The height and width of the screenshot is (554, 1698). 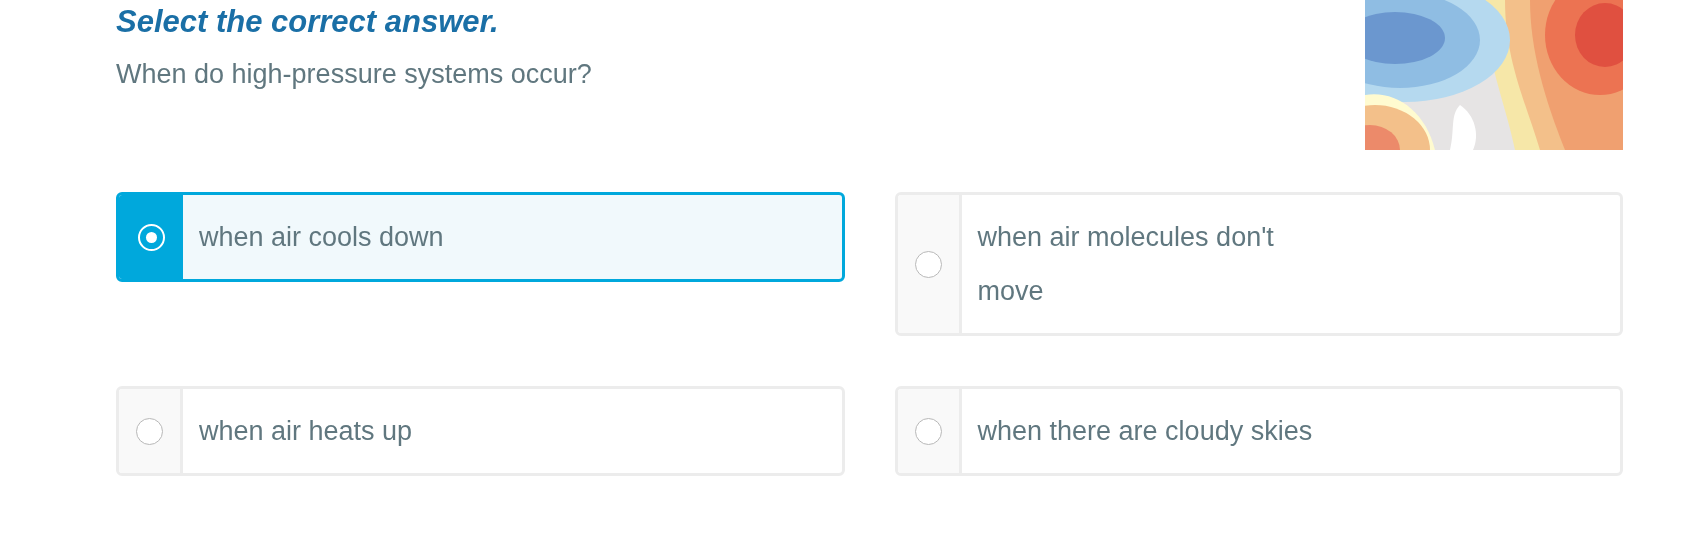 What do you see at coordinates (480, 431) in the screenshot?
I see `answer-option: when air heats up` at bounding box center [480, 431].